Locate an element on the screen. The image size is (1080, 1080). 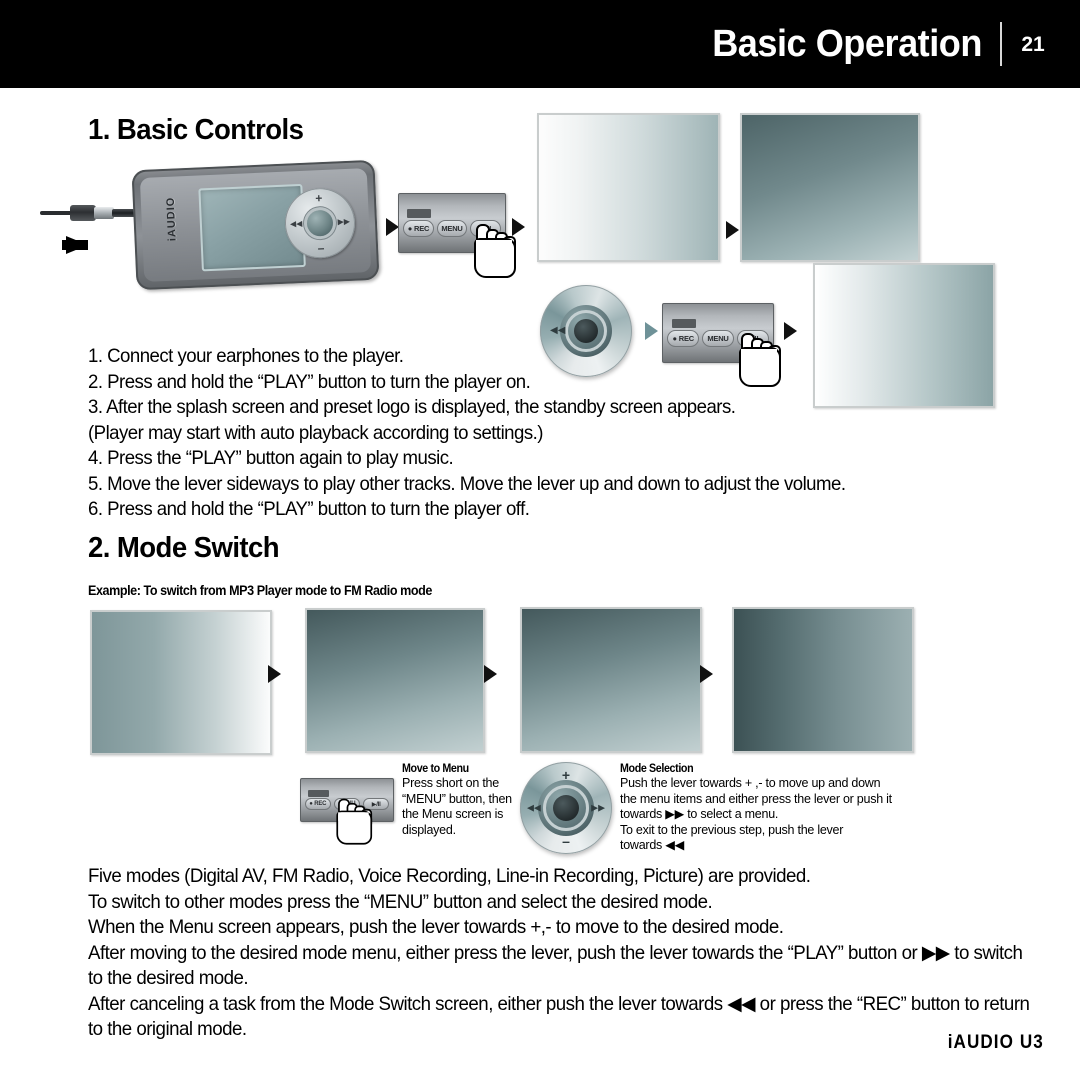
player-device-illustration: iAUDIO + – ◀◀ ▶▶ is located at coordinates (211, 225).